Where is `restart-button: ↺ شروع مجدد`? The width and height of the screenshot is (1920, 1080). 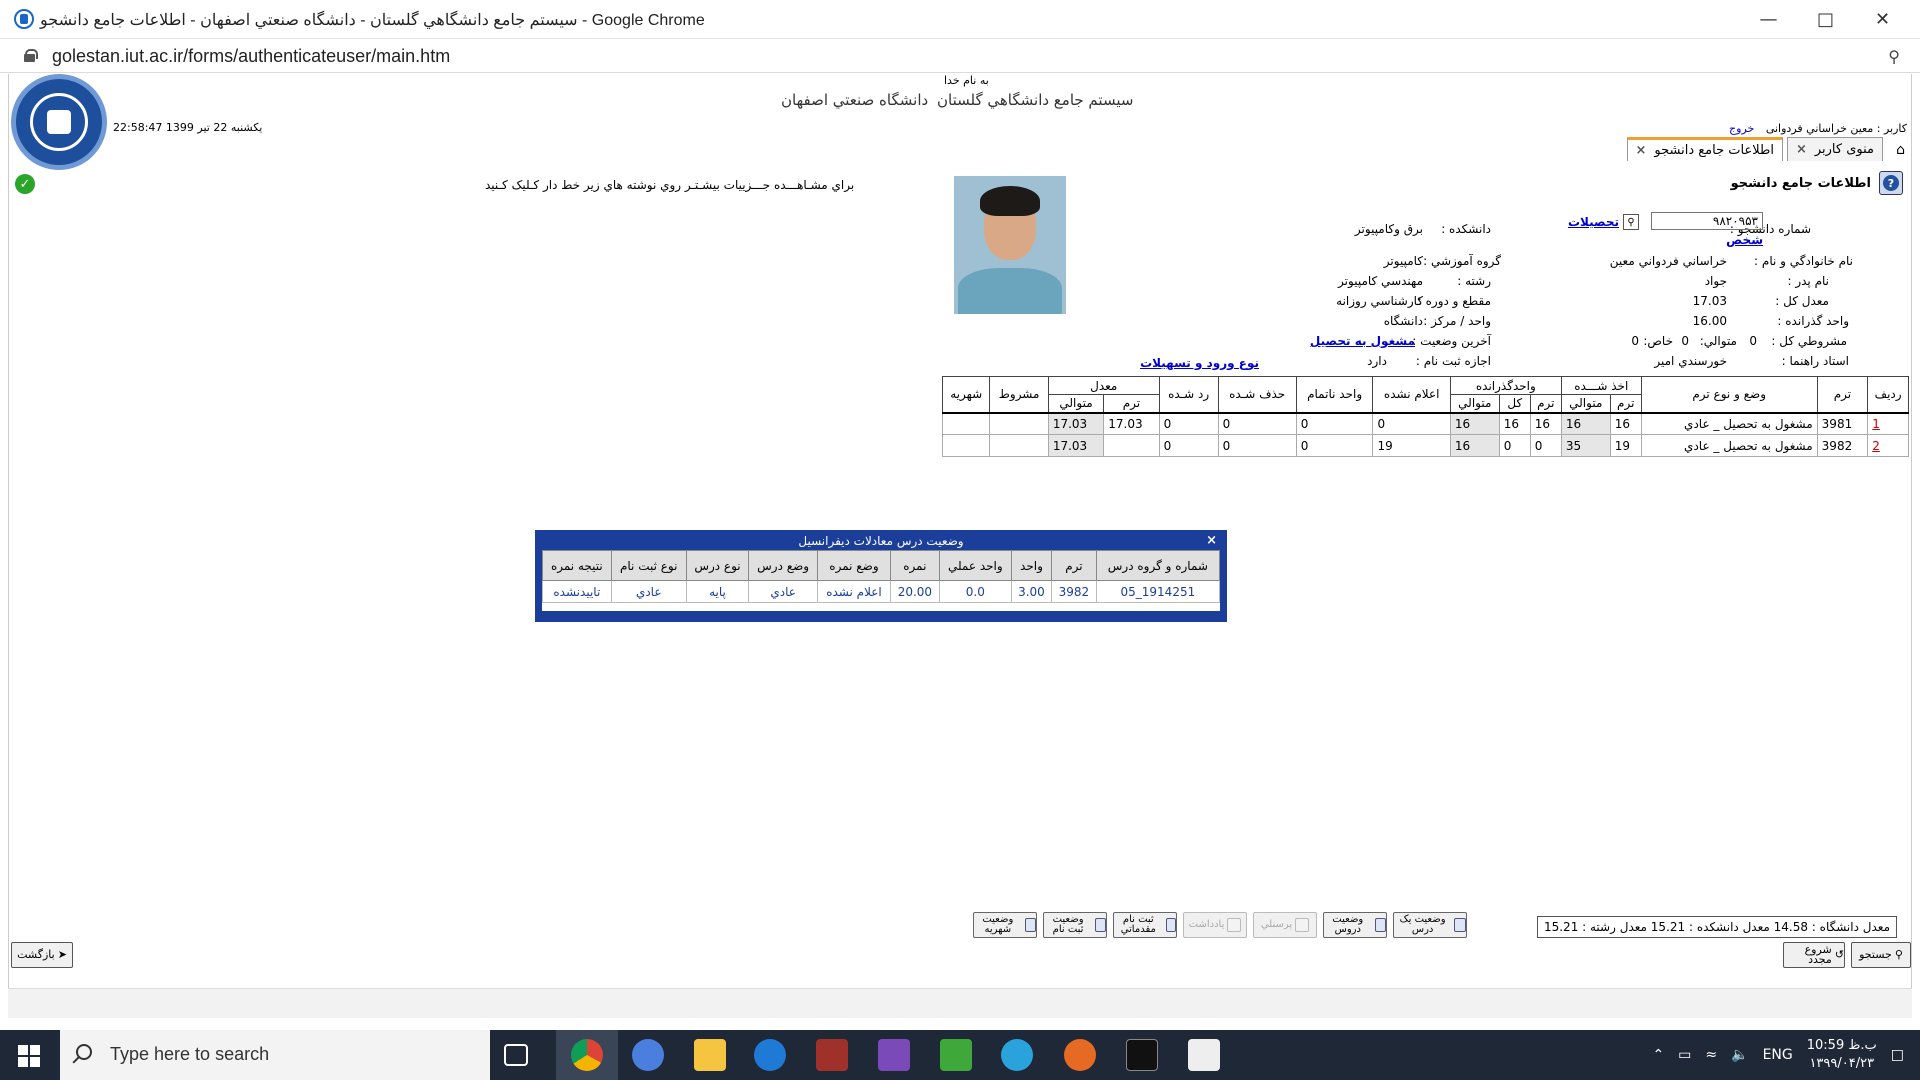 restart-button: ↺ شروع مجدد is located at coordinates (1814, 955).